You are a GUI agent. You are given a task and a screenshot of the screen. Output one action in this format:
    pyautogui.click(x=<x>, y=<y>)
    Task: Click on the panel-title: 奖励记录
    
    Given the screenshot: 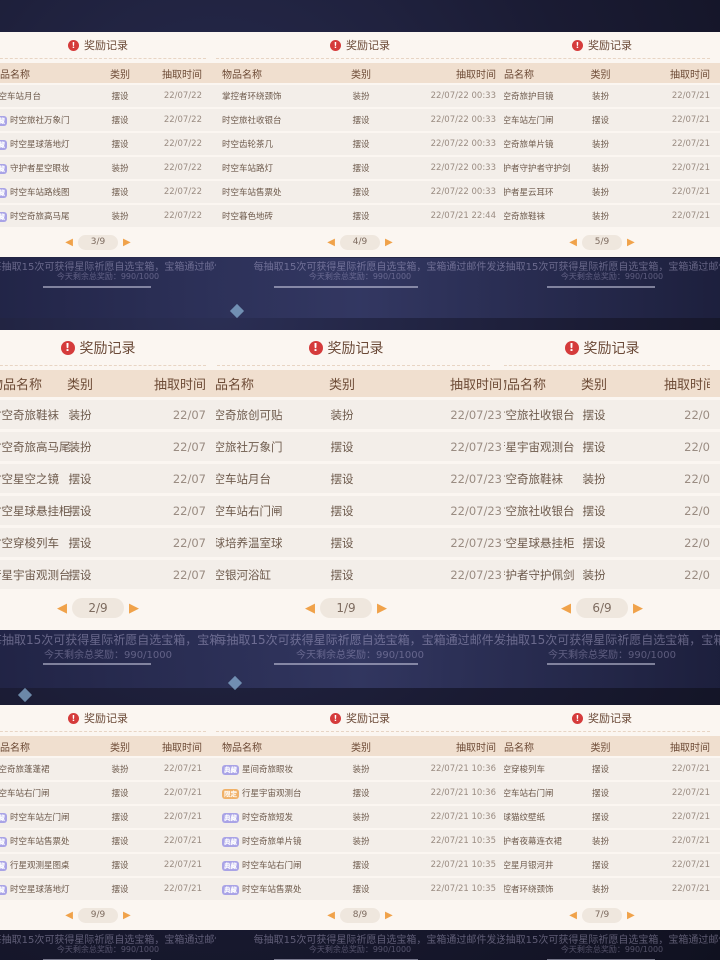 What is the action you would take?
    pyautogui.click(x=107, y=348)
    